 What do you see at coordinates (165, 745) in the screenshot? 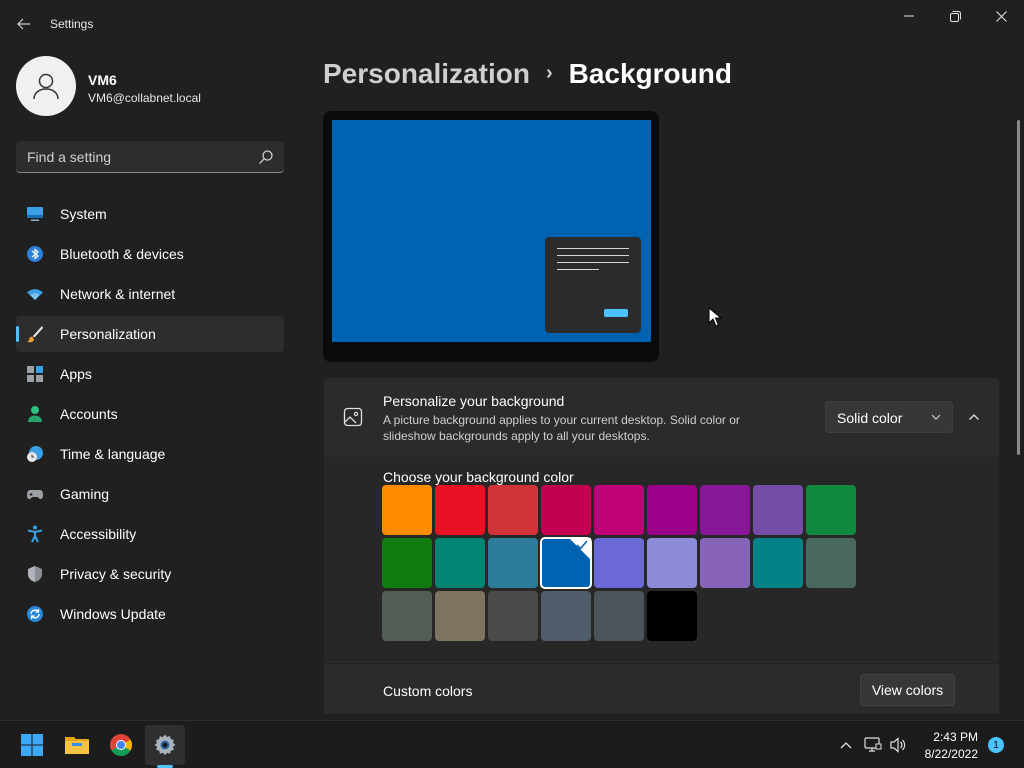
I see `taskbar-settings` at bounding box center [165, 745].